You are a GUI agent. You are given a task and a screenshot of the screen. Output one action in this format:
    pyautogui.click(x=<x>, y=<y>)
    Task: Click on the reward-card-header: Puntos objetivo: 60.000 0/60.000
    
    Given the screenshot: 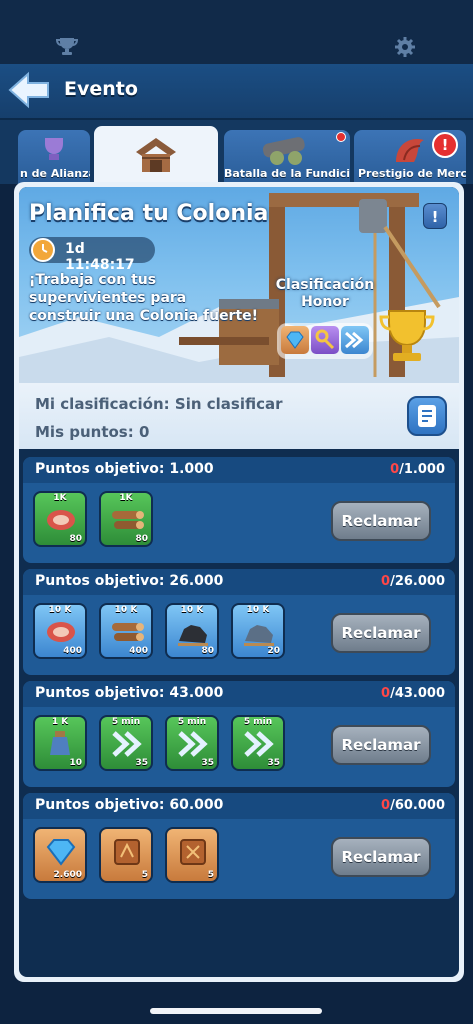 What is the action you would take?
    pyautogui.click(x=239, y=806)
    